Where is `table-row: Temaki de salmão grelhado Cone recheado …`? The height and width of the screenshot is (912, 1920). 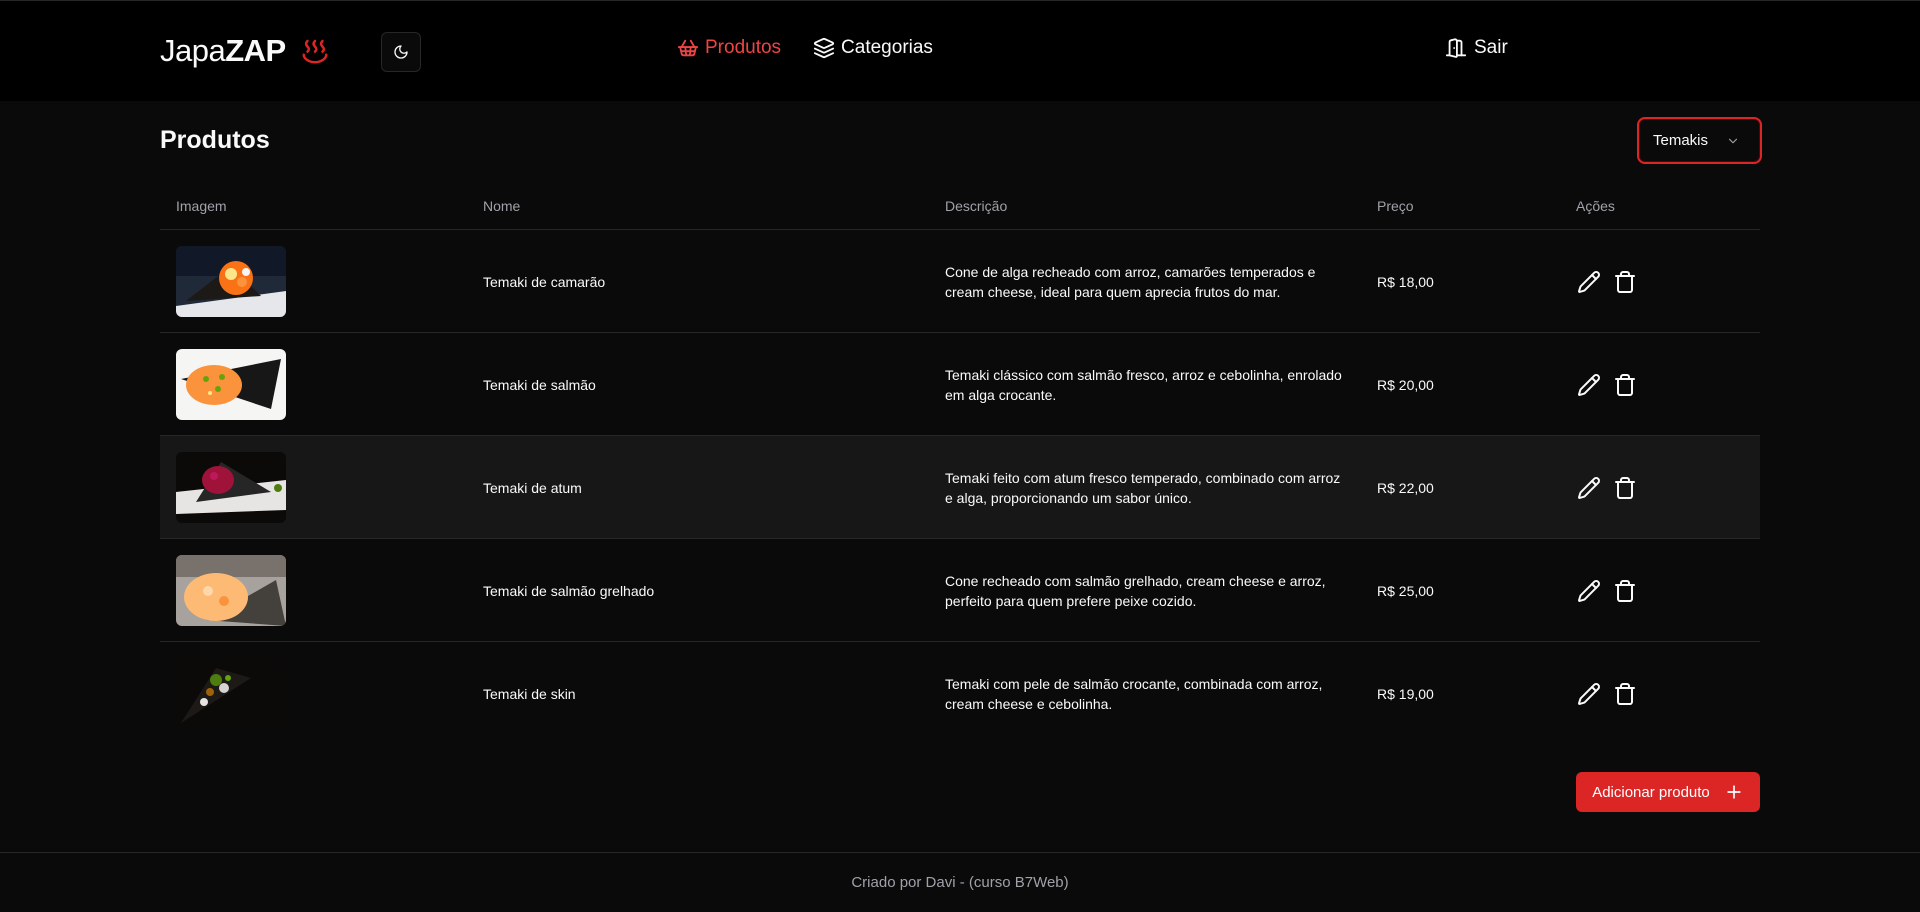
table-row: Temaki de salmão grelhado Cone recheado … is located at coordinates (960, 590).